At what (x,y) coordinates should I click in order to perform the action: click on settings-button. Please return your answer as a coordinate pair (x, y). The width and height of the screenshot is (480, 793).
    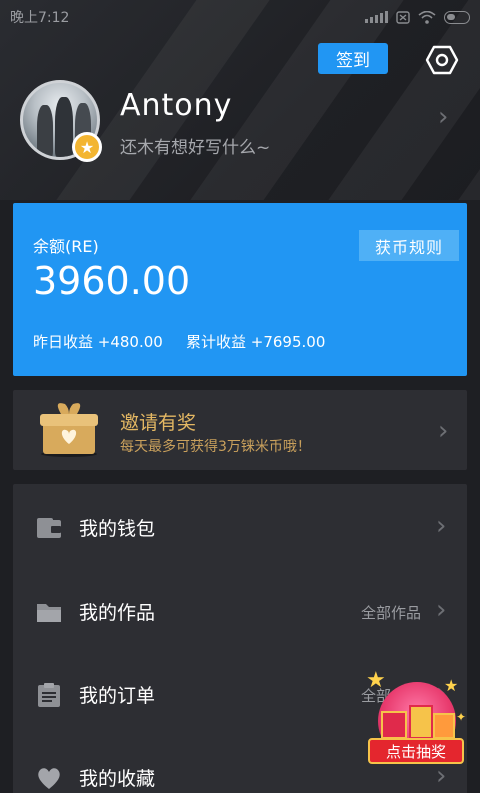
    Looking at the image, I should click on (442, 60).